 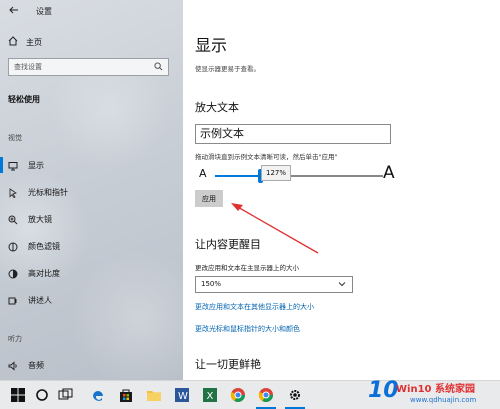 What do you see at coordinates (293, 134) in the screenshot?
I see `sample-text-box: 示例文本` at bounding box center [293, 134].